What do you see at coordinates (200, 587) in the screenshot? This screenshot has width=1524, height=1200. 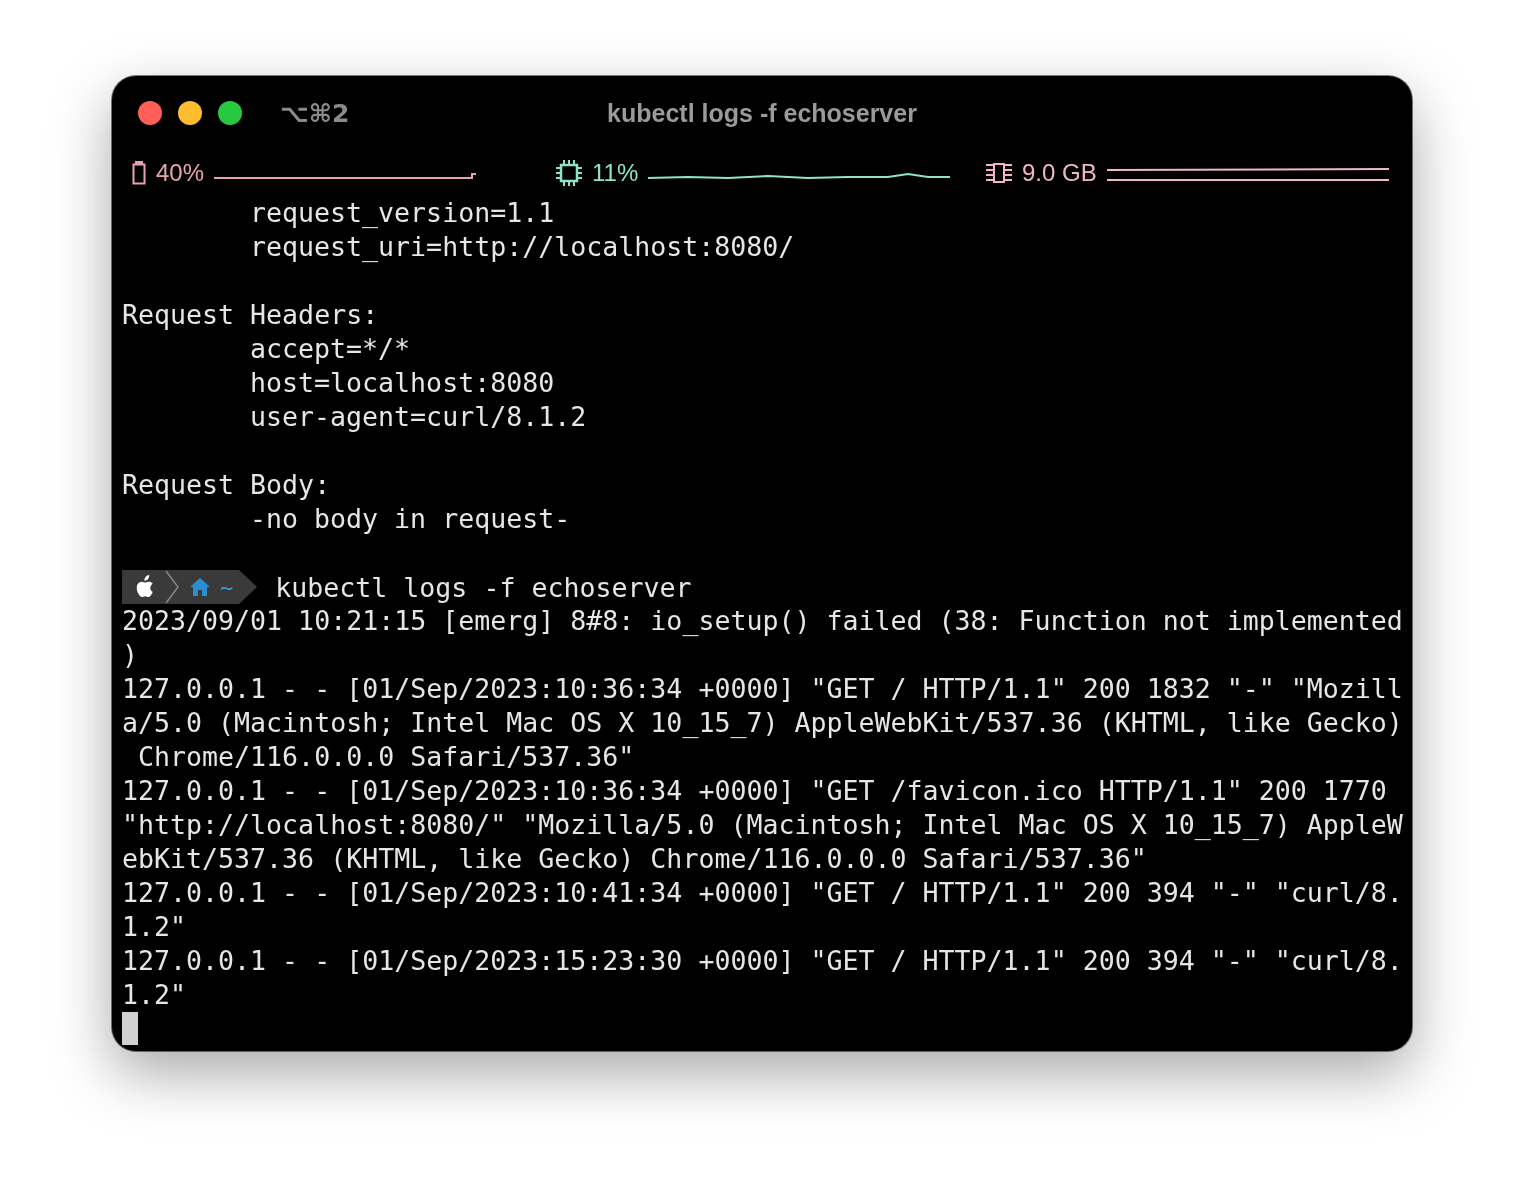 I see `home-icon` at bounding box center [200, 587].